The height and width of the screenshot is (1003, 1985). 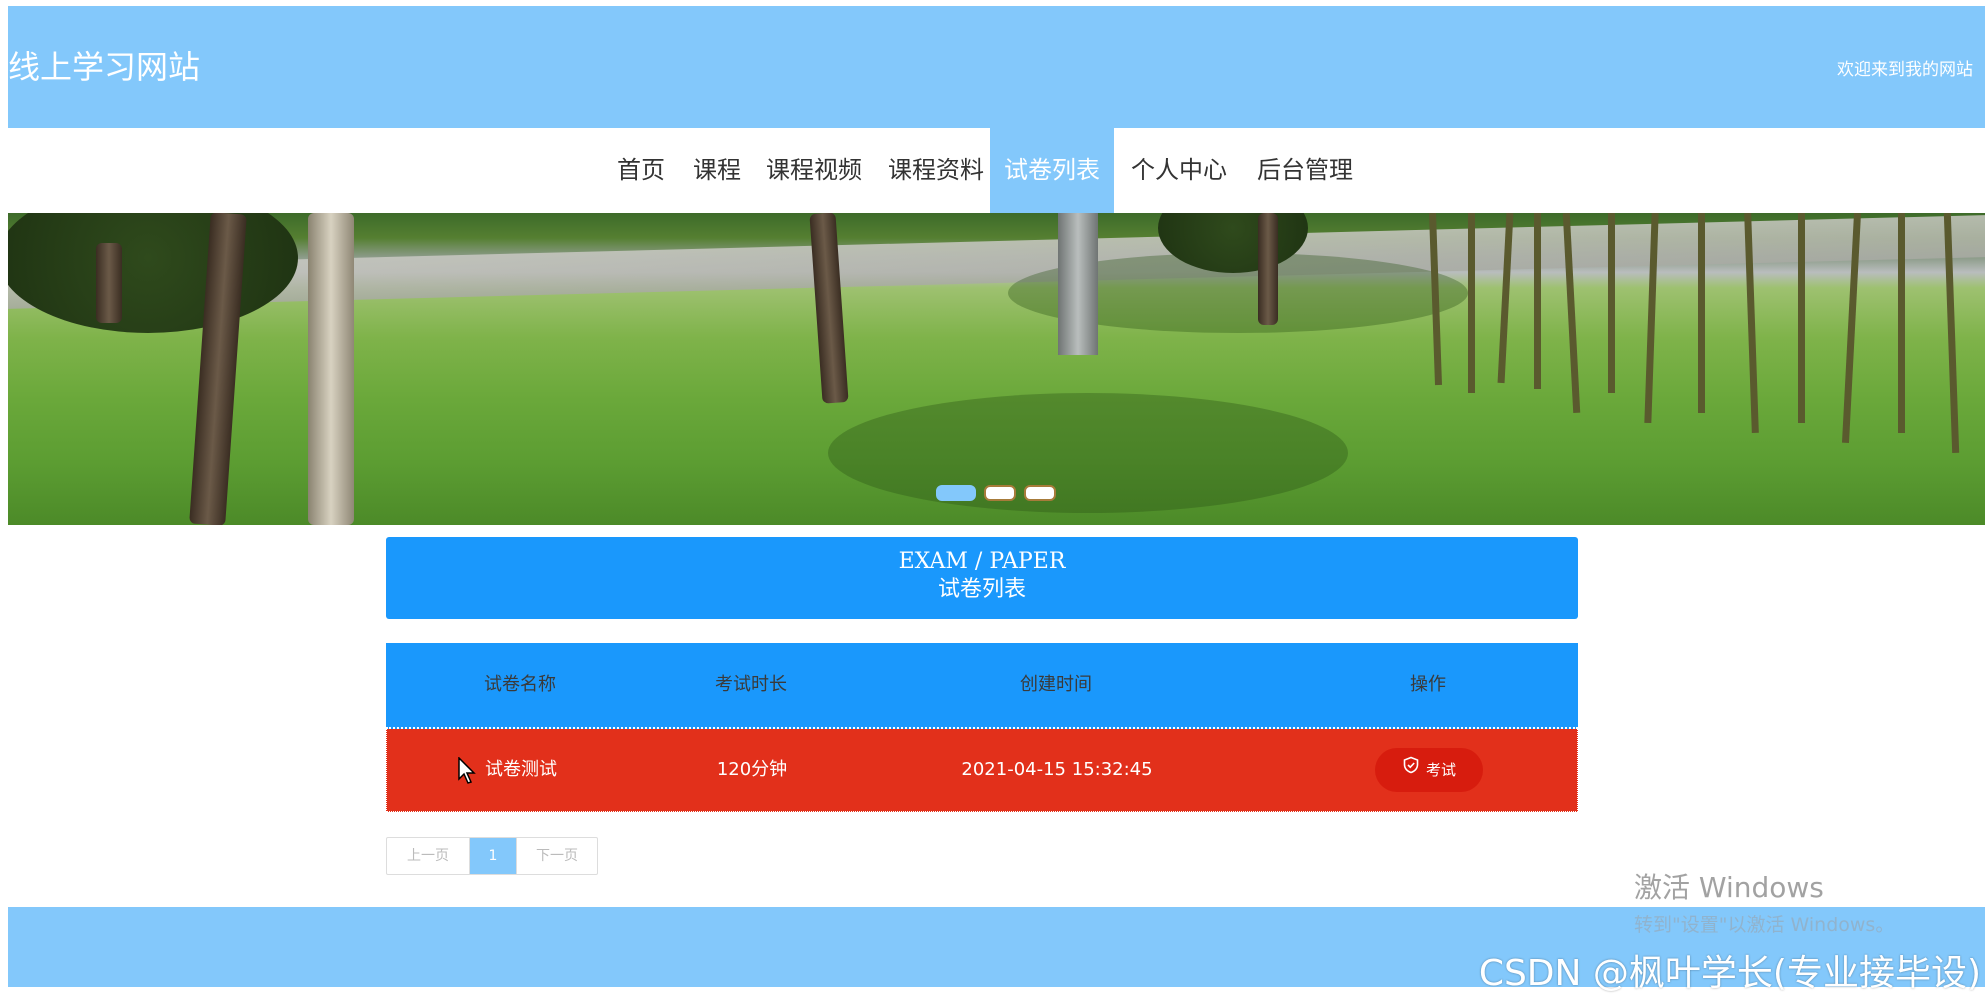 What do you see at coordinates (1305, 170) in the screenshot?
I see `nav-item-admin: 后台管理` at bounding box center [1305, 170].